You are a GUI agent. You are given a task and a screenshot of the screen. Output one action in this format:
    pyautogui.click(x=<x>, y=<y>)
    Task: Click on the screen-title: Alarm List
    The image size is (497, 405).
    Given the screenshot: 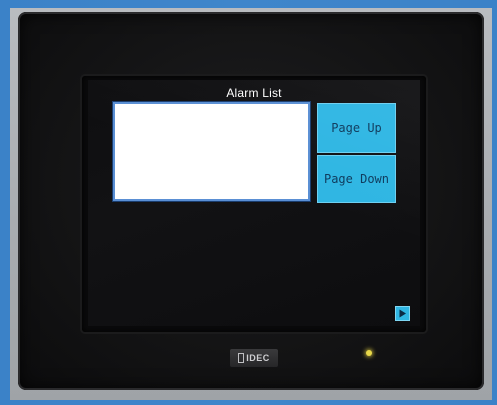 What is the action you would take?
    pyautogui.click(x=254, y=93)
    